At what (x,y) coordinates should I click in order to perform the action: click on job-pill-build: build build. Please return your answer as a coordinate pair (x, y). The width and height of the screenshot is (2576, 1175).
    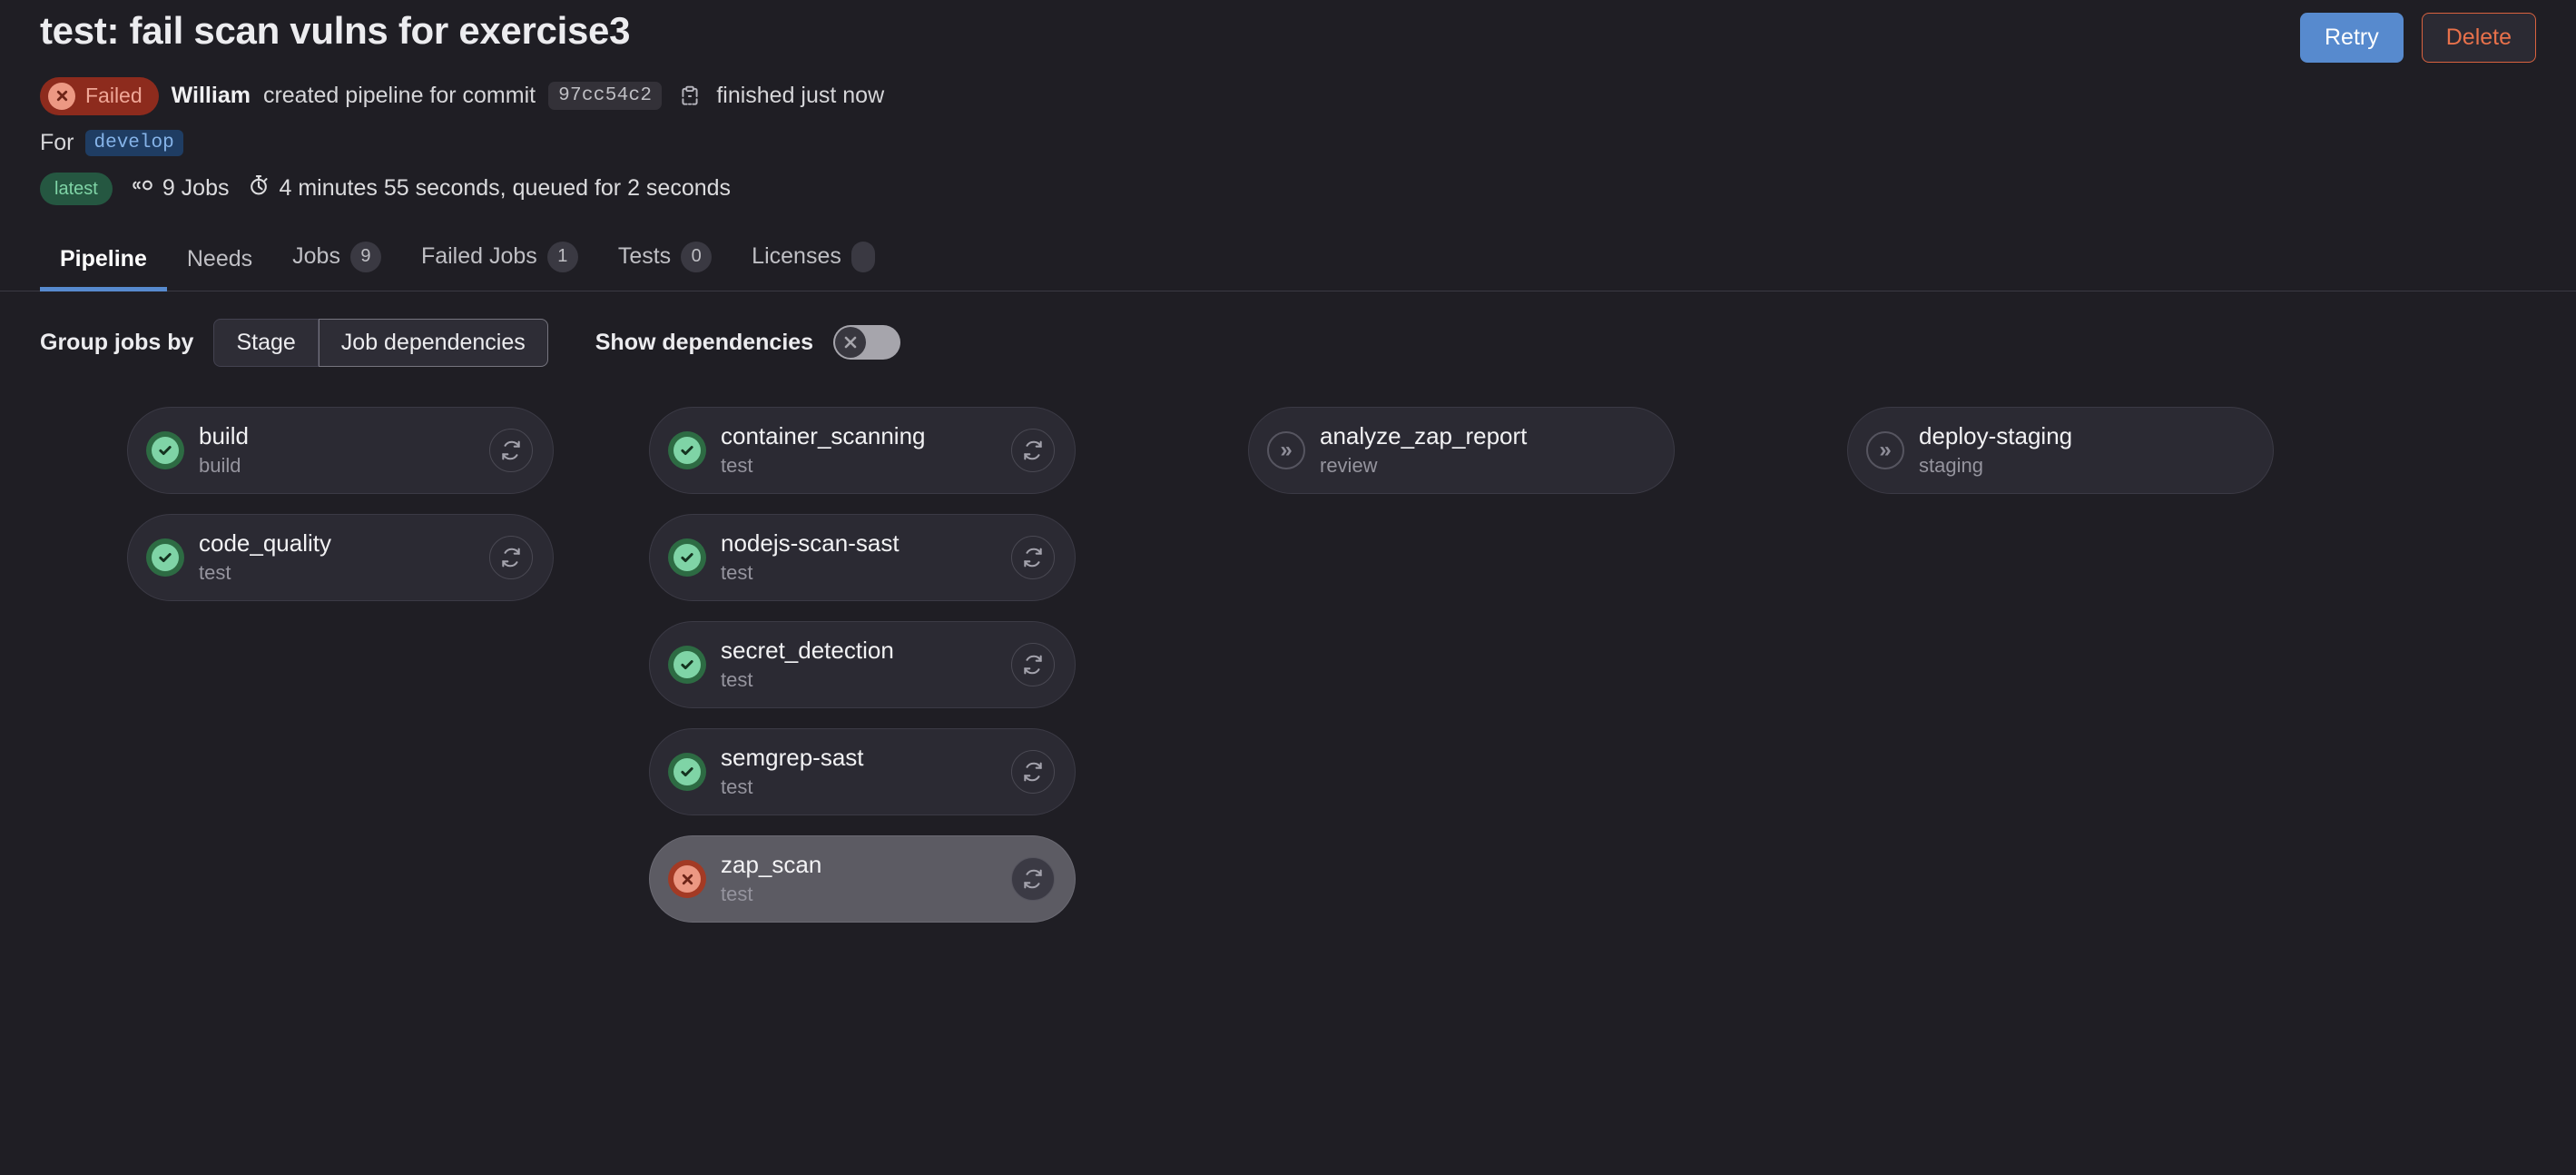
    Looking at the image, I should click on (340, 451).